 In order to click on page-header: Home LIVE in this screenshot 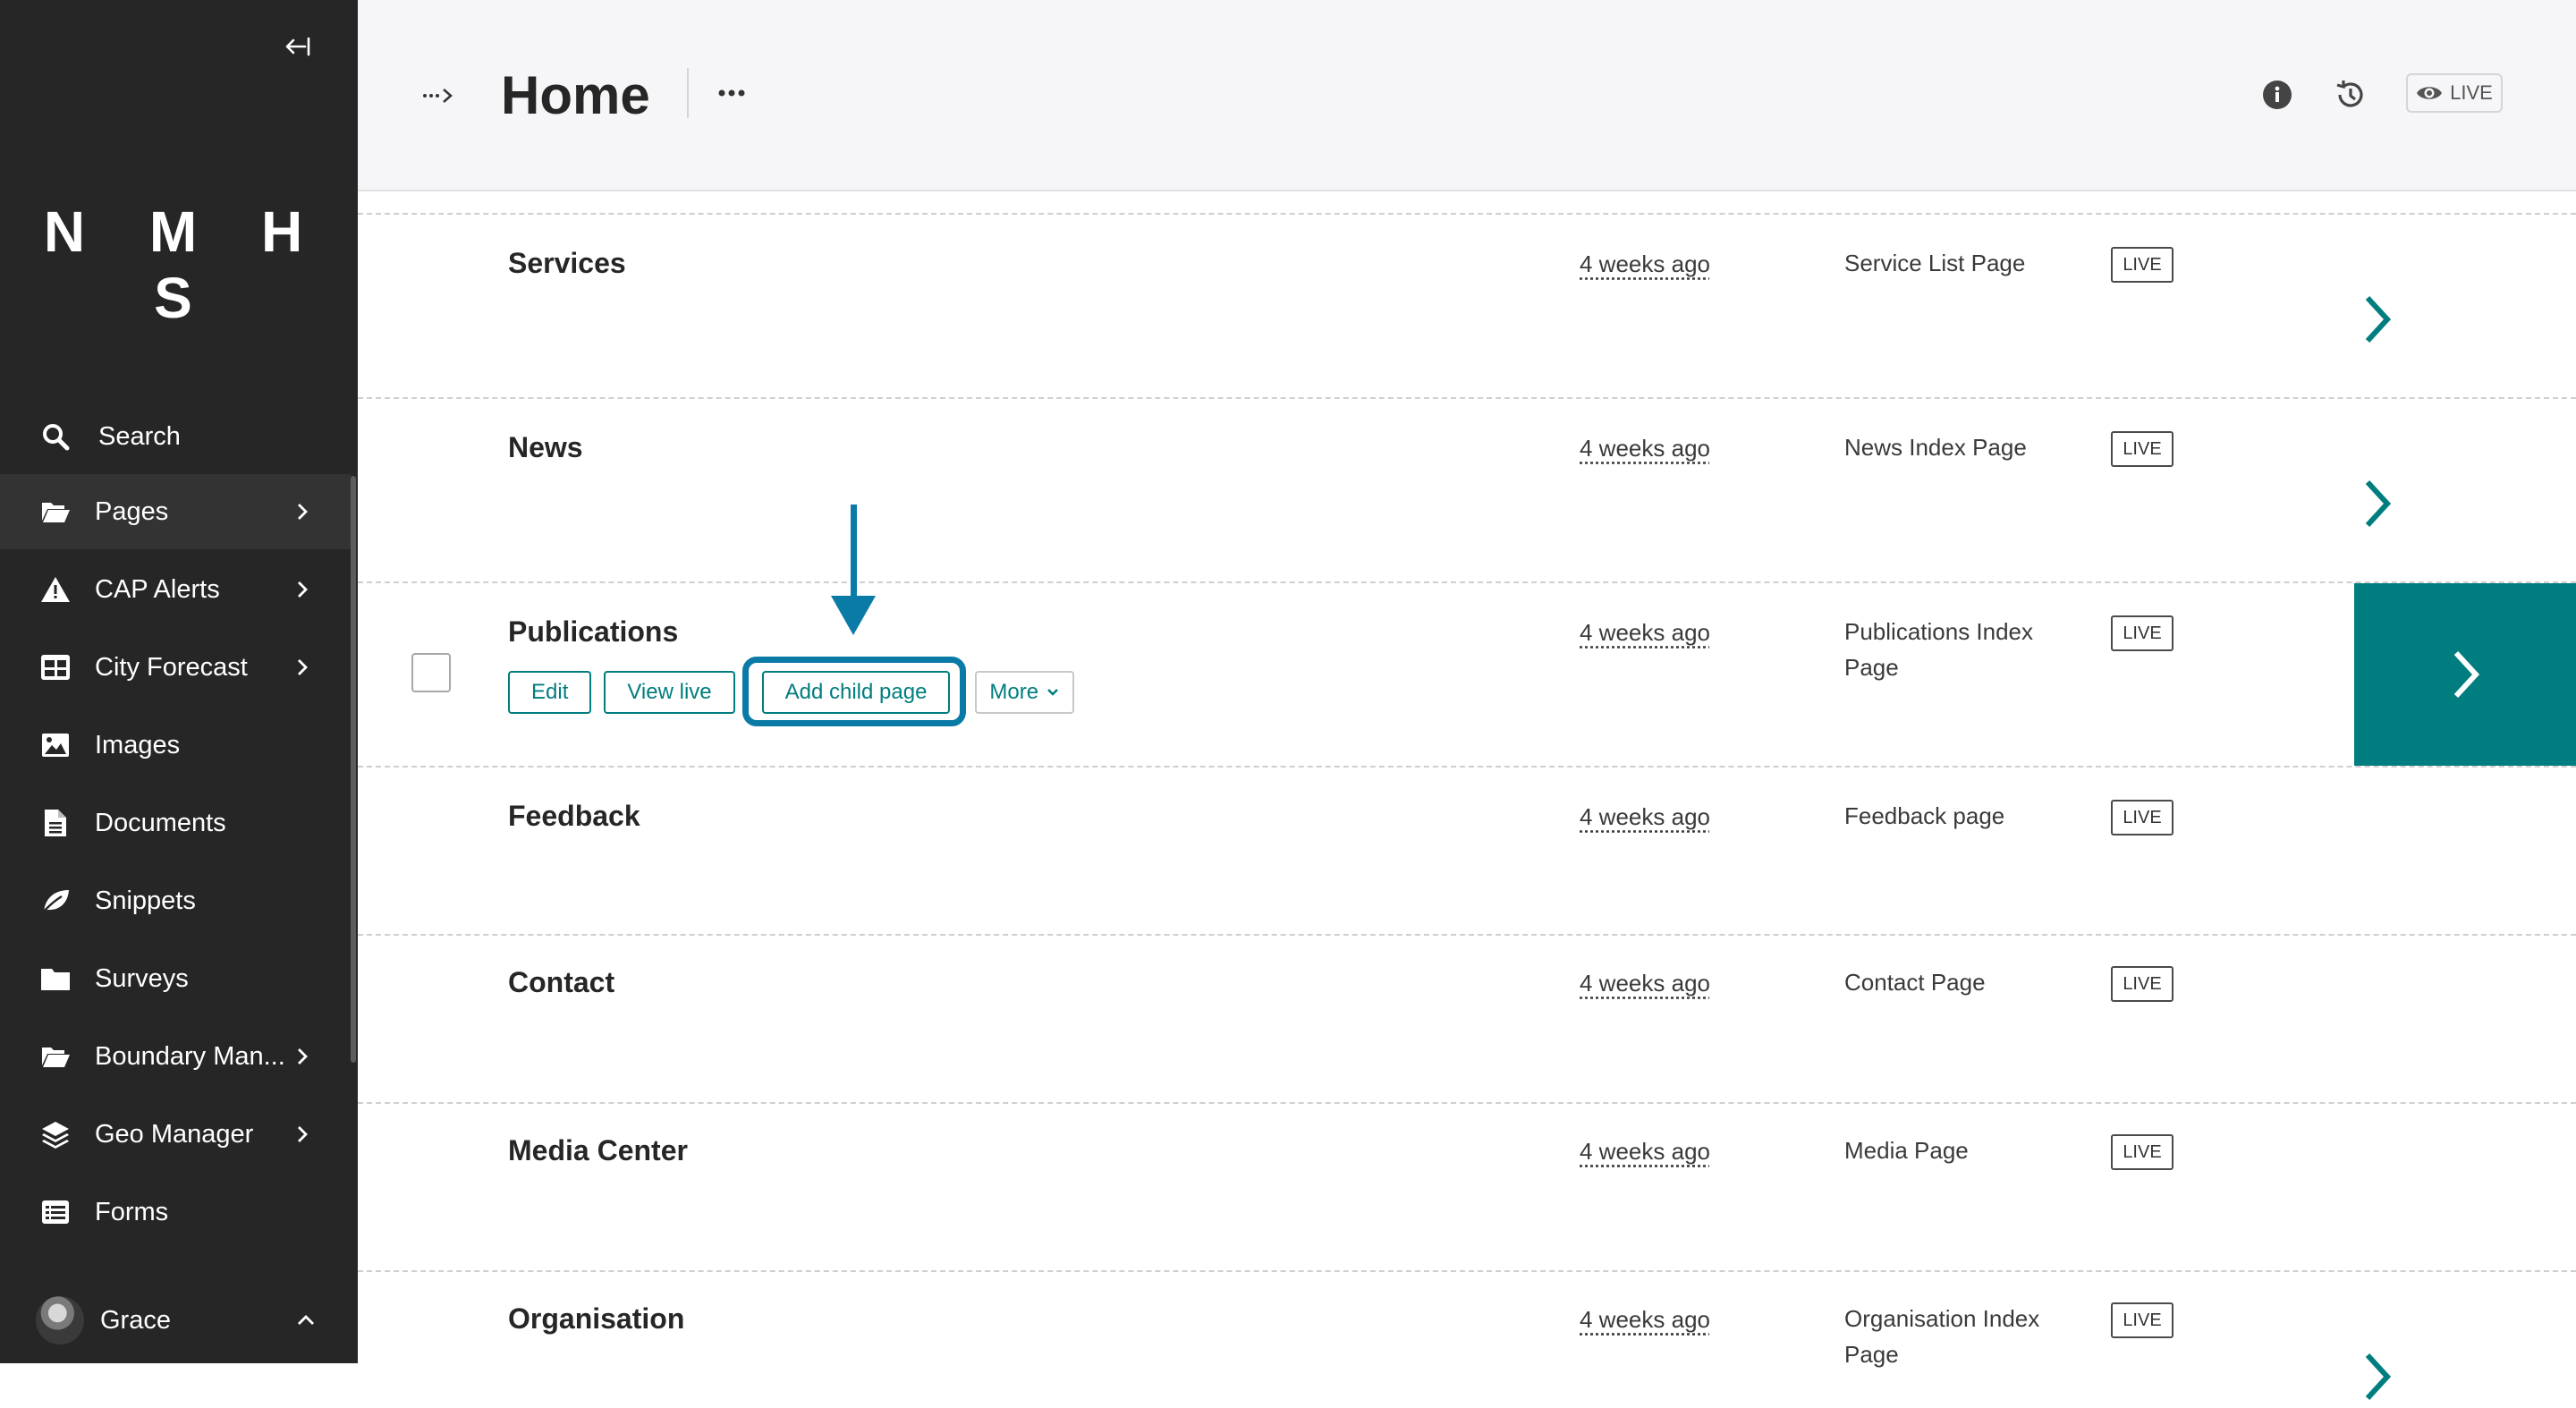, I will do `click(1467, 95)`.